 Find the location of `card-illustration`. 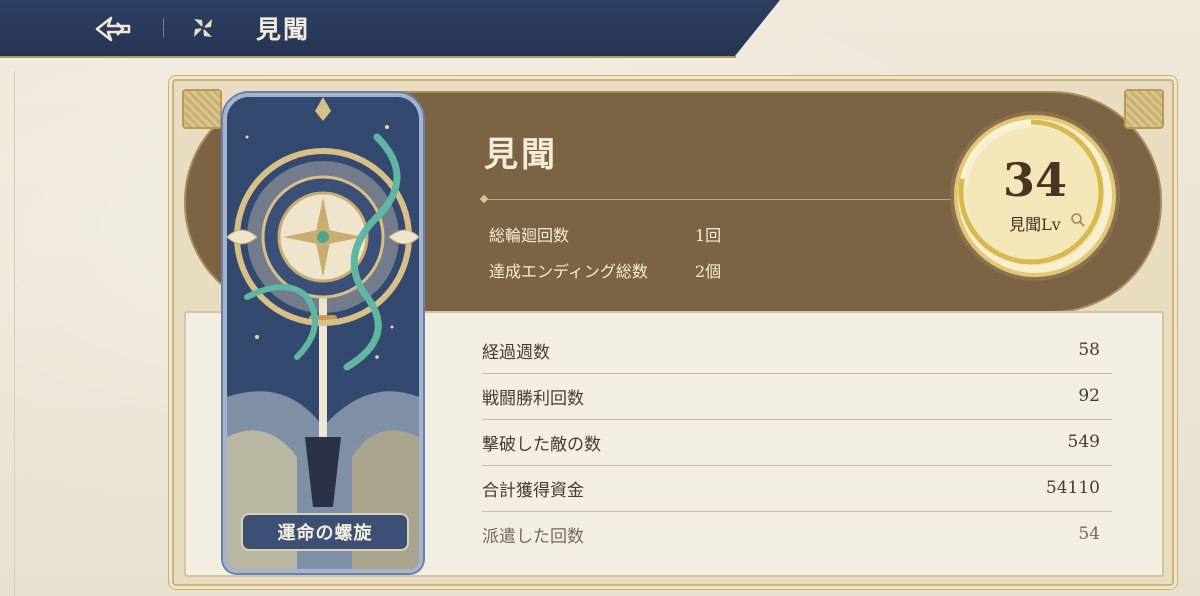

card-illustration is located at coordinates (323, 333).